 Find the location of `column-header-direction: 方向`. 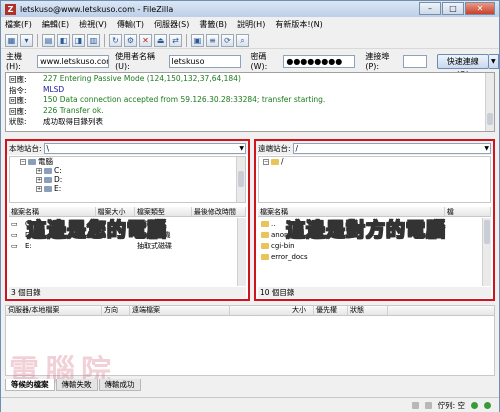

column-header-direction: 方向 is located at coordinates (116, 310).